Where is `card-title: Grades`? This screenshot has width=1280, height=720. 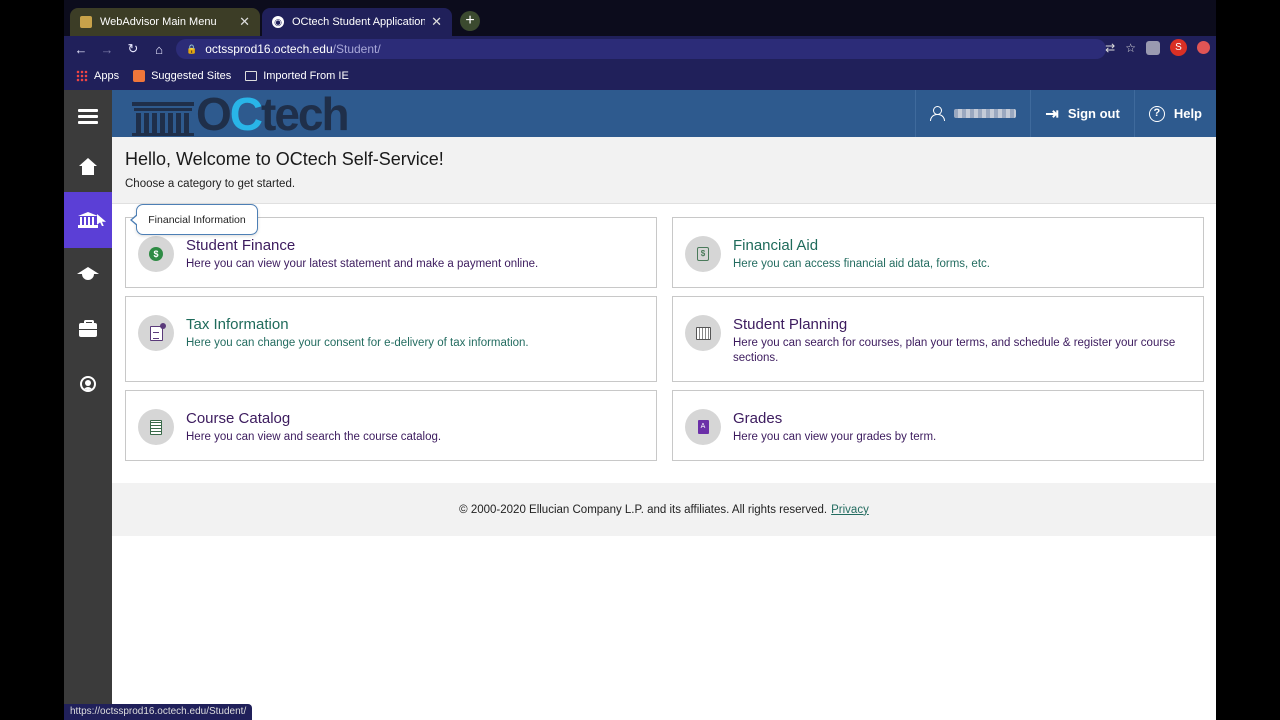 card-title: Grades is located at coordinates (758, 418).